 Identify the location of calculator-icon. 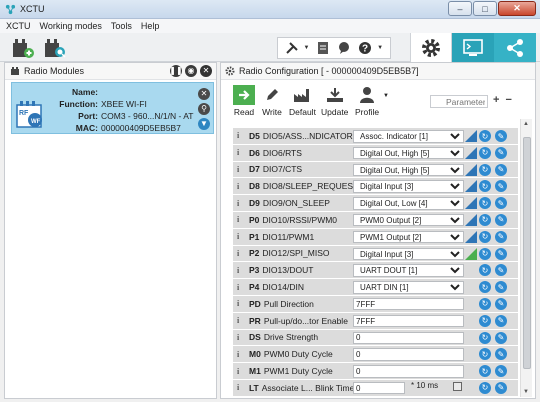
(457, 386).